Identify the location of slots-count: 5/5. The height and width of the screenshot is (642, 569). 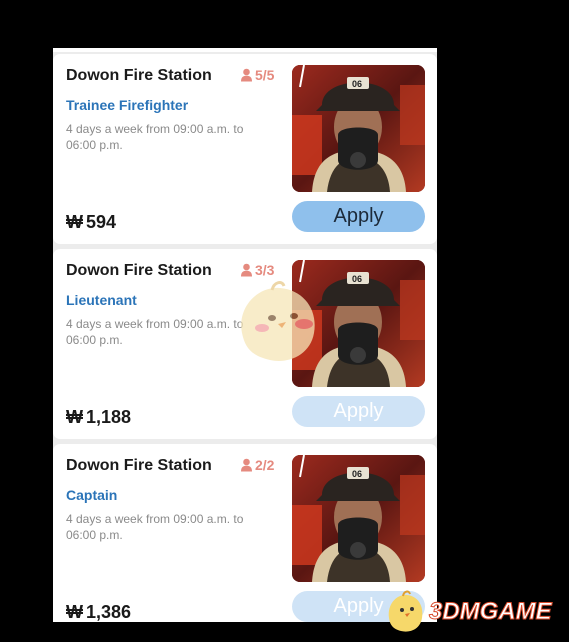
(265, 75).